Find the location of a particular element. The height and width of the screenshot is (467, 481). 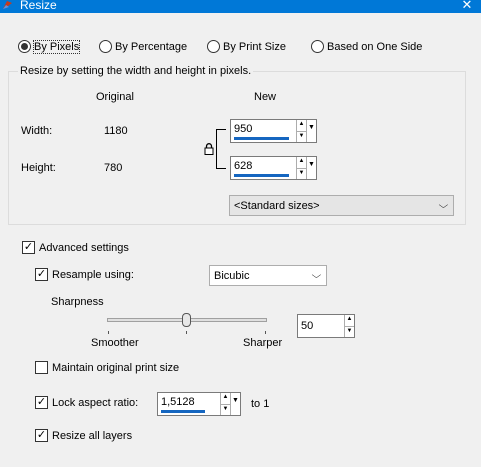

new-height-value: 628 is located at coordinates (243, 166).